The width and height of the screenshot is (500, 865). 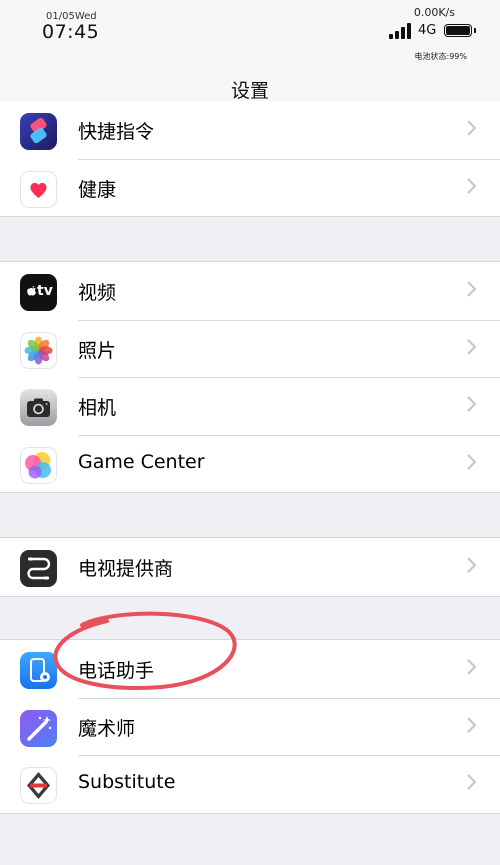 I want to click on health-icon, so click(x=38, y=189).